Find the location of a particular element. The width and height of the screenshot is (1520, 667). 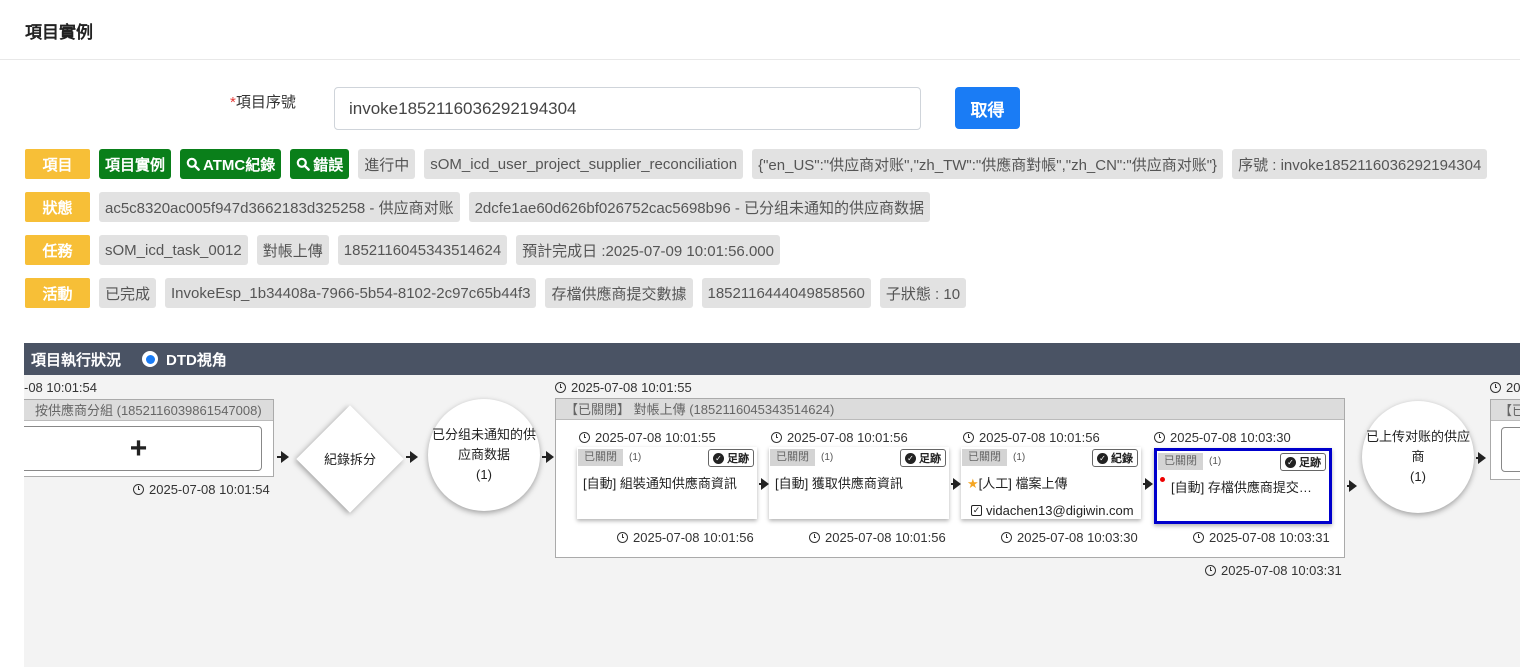

serial-input is located at coordinates (627, 108).